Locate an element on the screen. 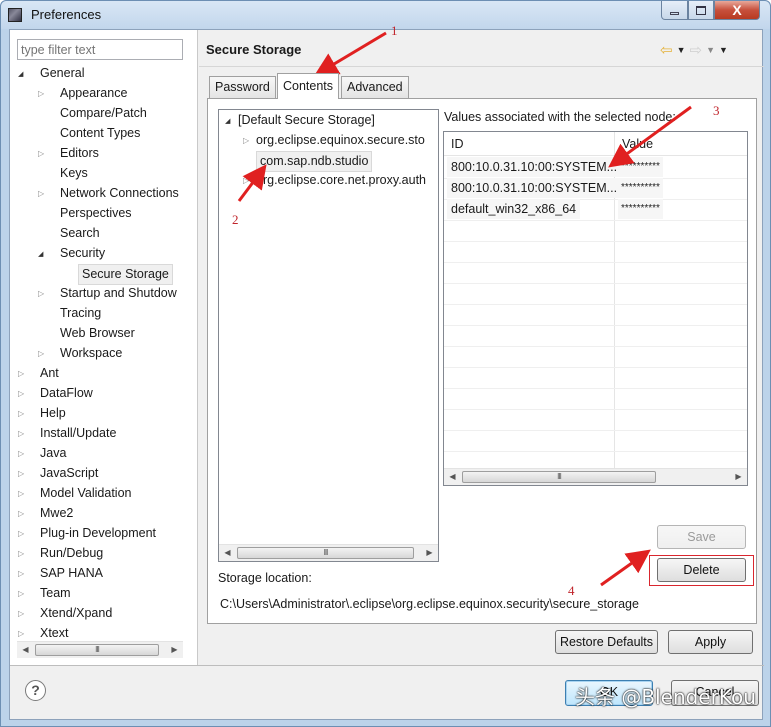 The width and height of the screenshot is (771, 727). tree-item-help: Help is located at coordinates (42, 413).